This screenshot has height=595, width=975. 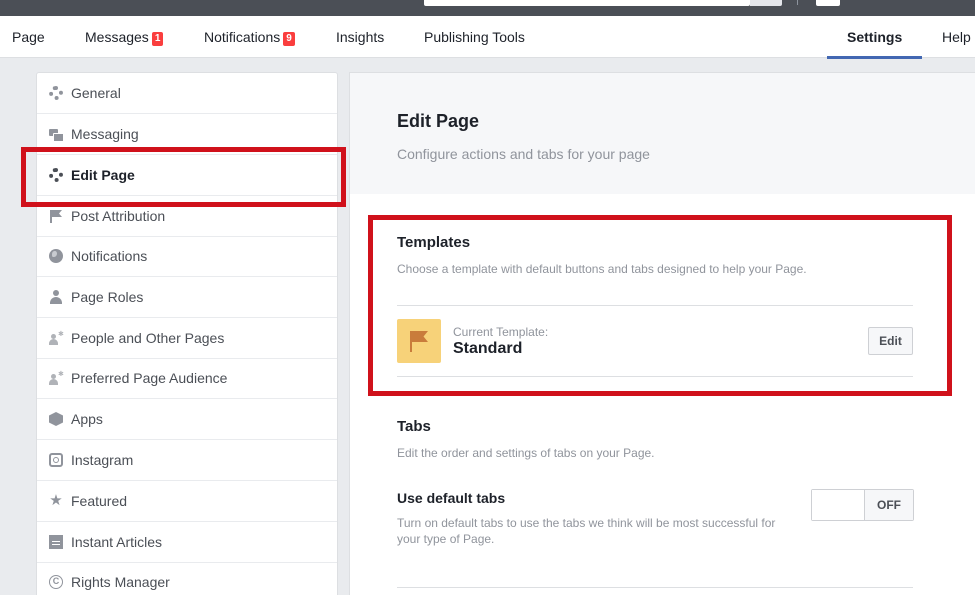 What do you see at coordinates (187, 460) in the screenshot?
I see `sidebar-item-instagram: Instagram` at bounding box center [187, 460].